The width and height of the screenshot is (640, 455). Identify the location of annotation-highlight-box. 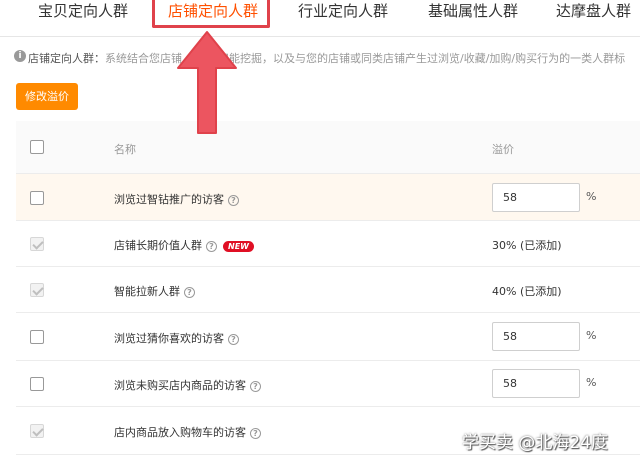
(211, 14).